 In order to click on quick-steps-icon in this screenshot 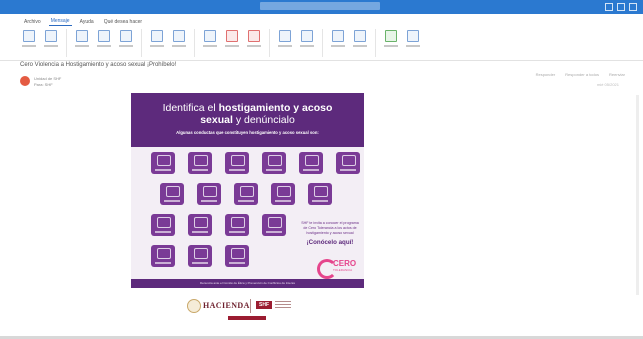, I will do `click(157, 36)`.